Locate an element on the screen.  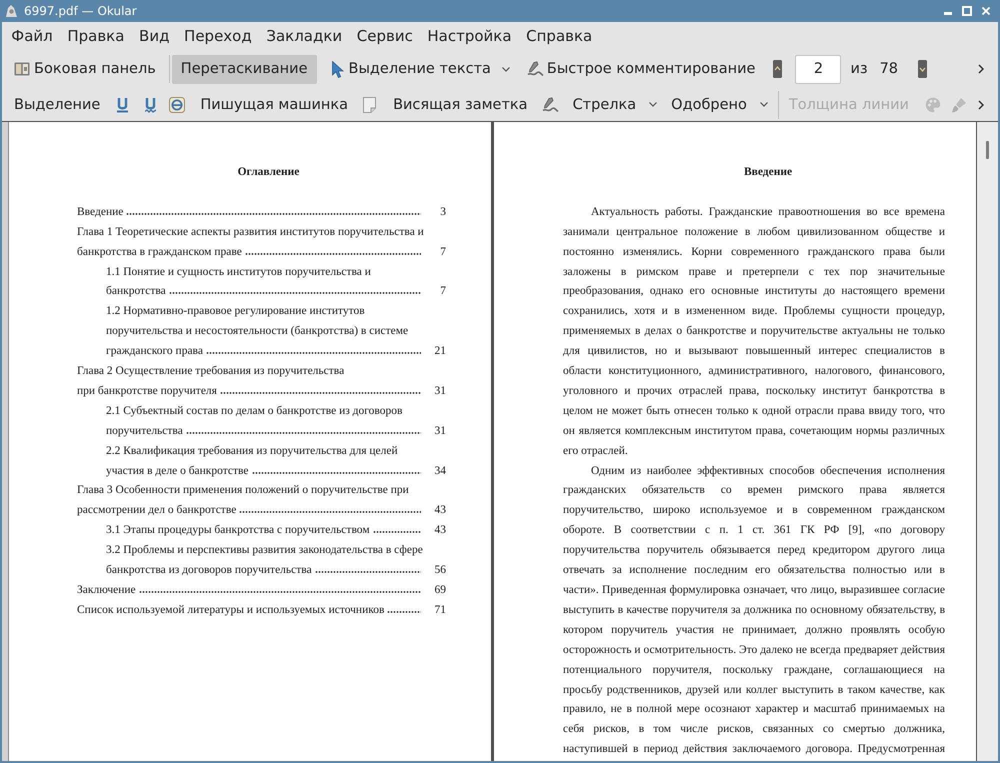
toc-page-number: 69 is located at coordinates (440, 590).